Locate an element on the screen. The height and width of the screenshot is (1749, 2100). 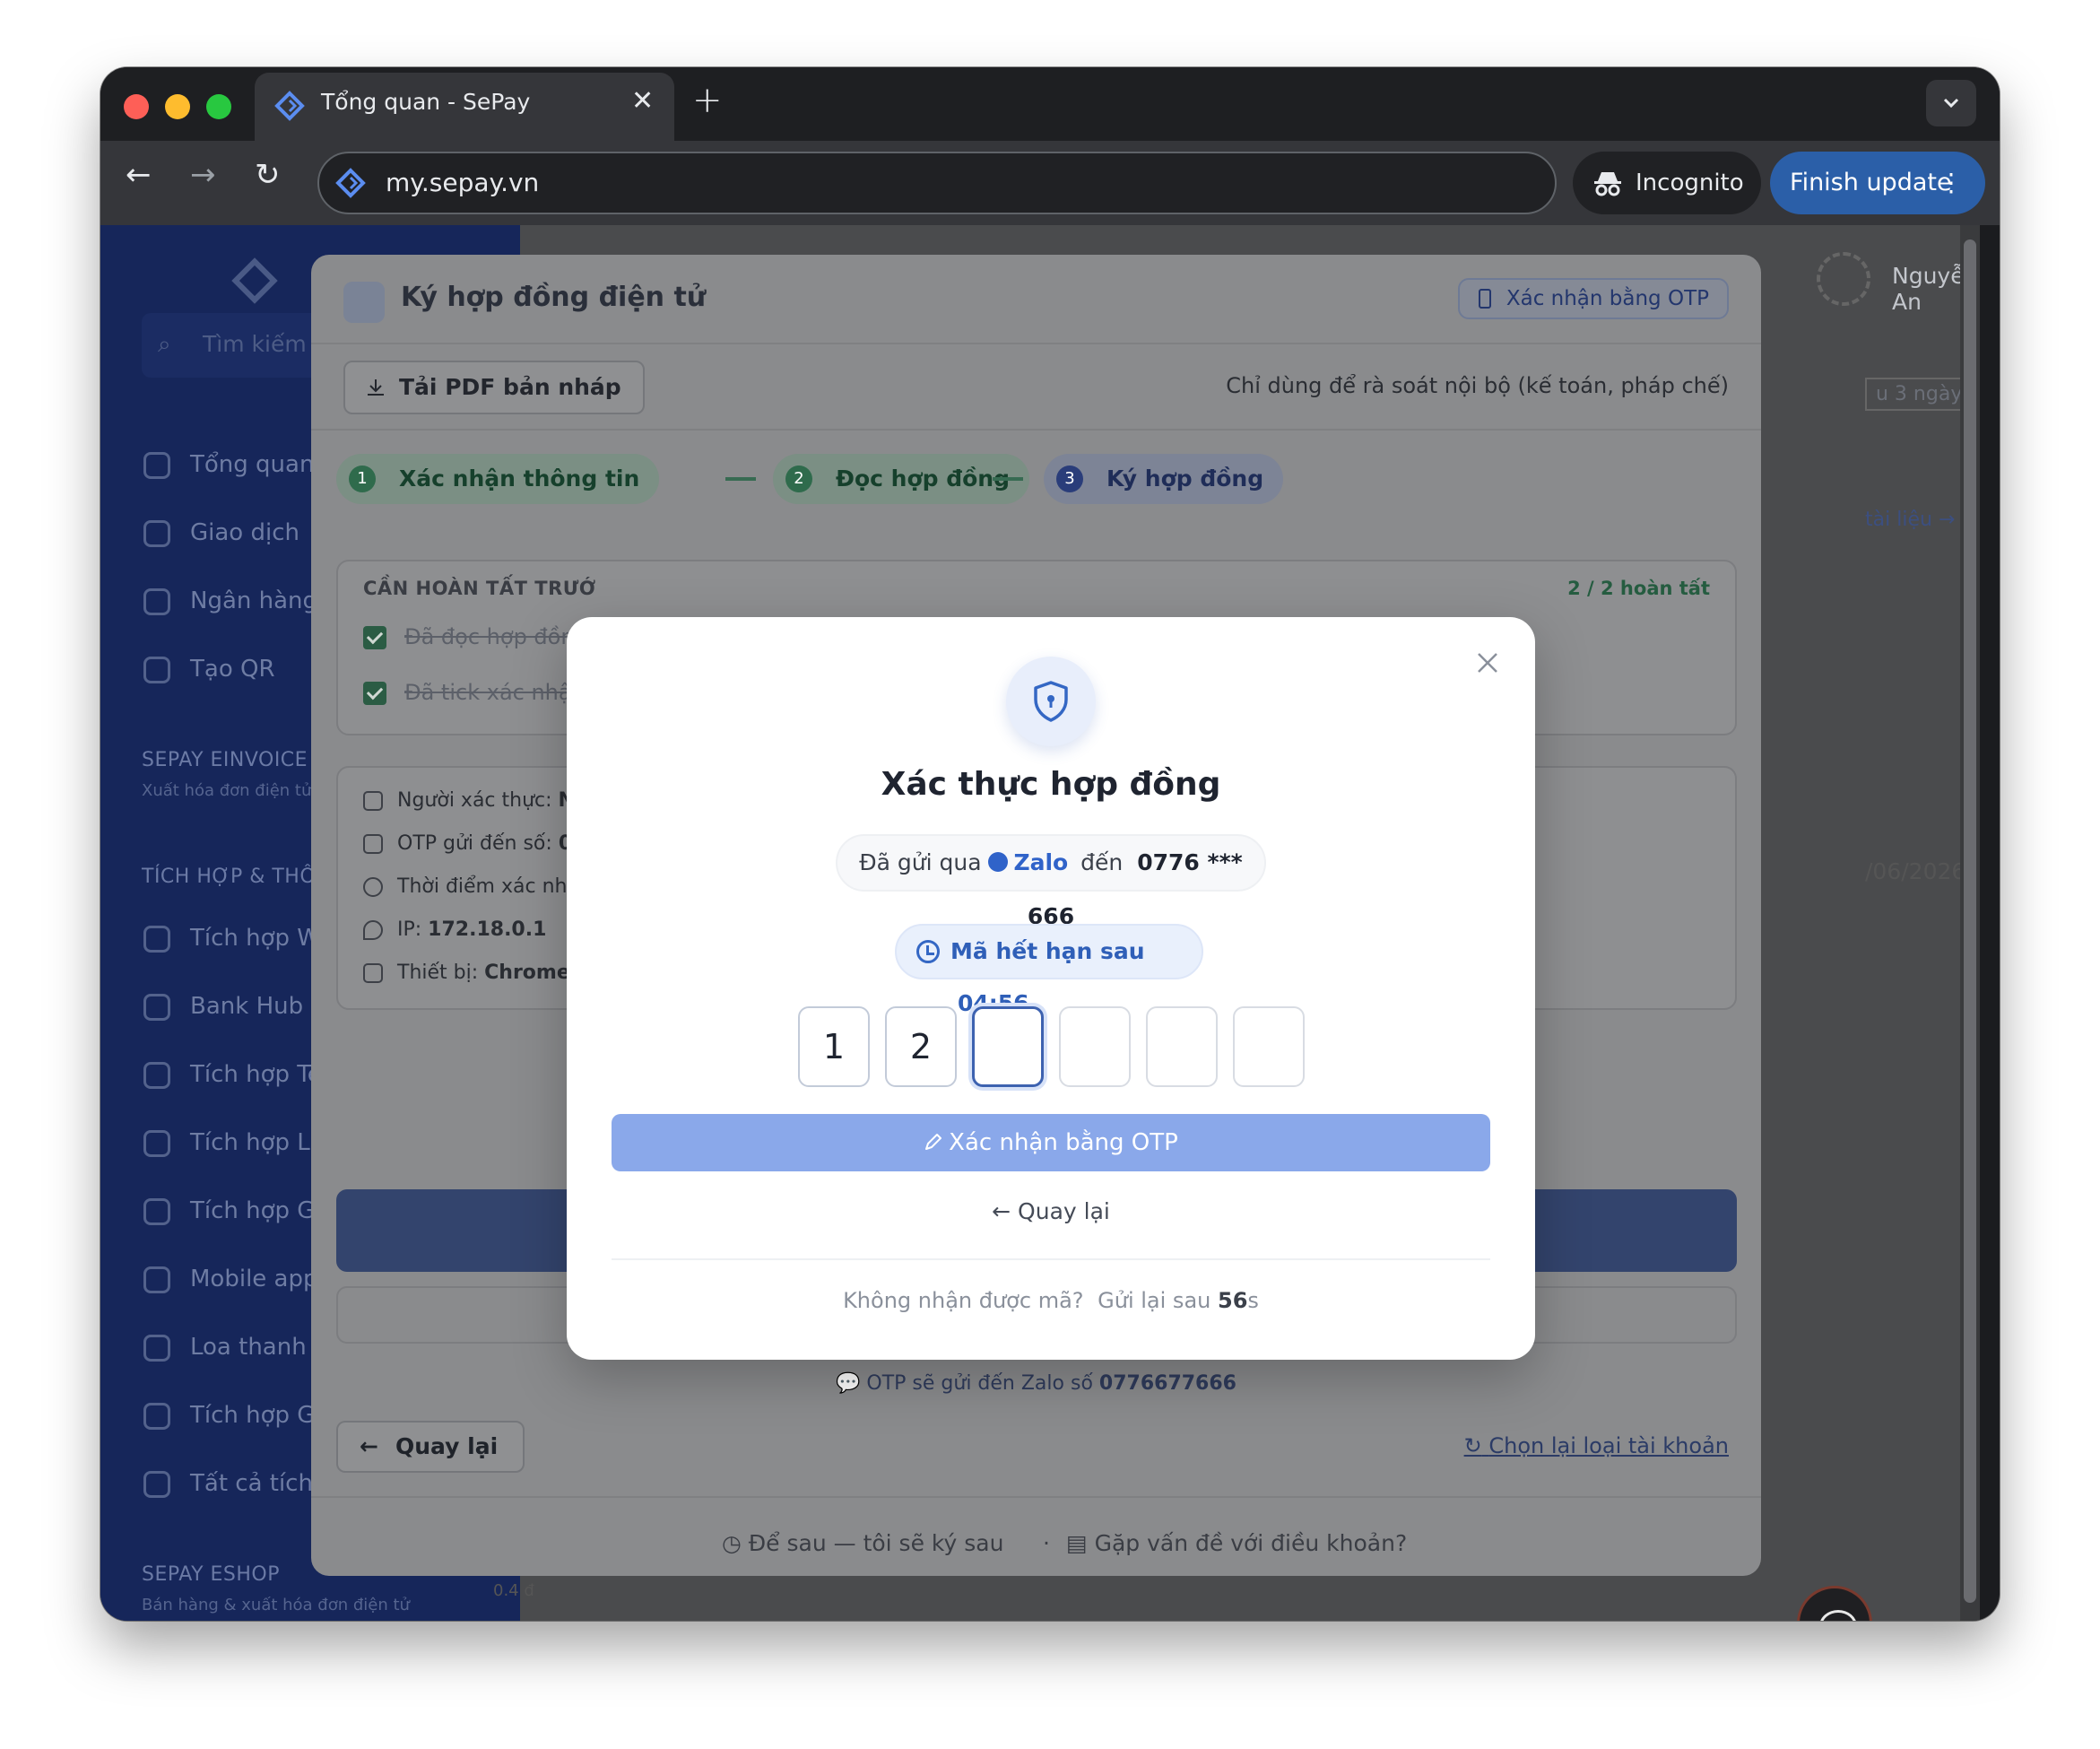
otp-back-link: ← Quay lại is located at coordinates (1051, 1211).